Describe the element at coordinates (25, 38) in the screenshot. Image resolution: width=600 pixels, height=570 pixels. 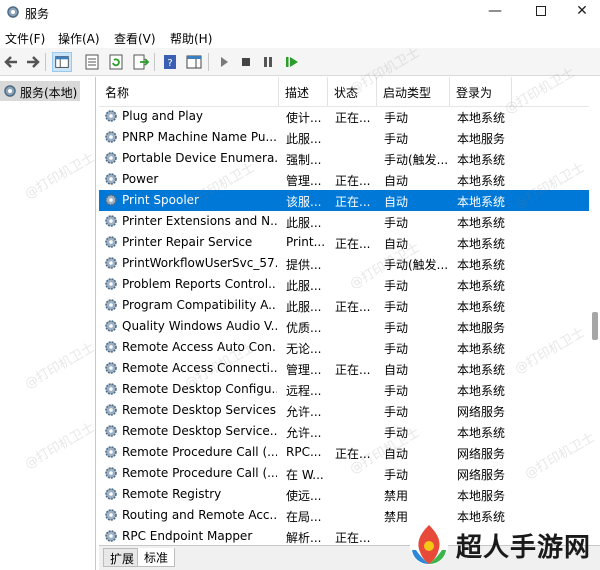
I see `menu-file: 文件(F)` at that location.